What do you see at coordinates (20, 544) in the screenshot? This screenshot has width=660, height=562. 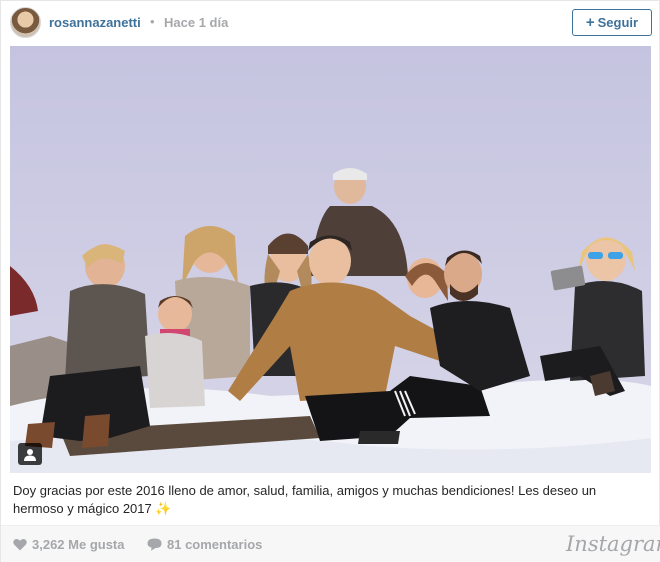 I see `heart-icon` at bounding box center [20, 544].